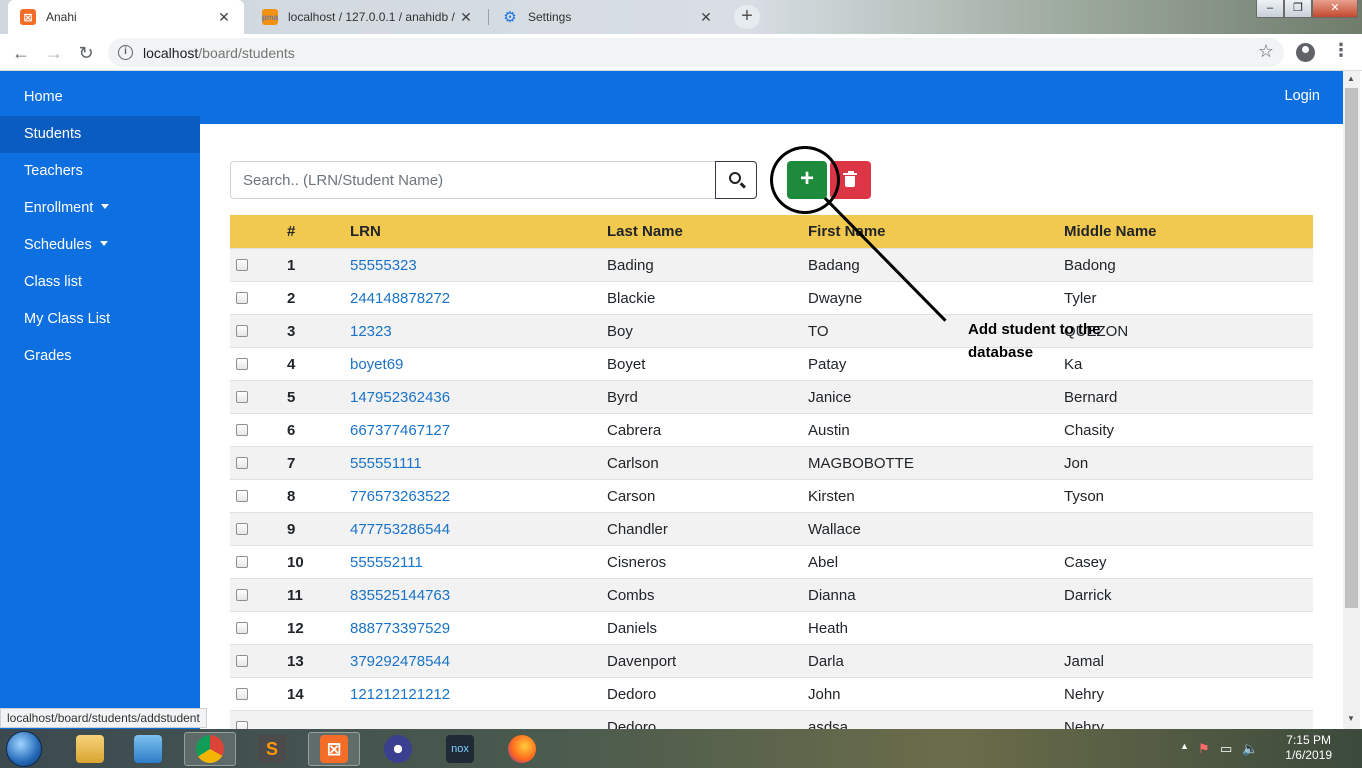  Describe the element at coordinates (1302, 96) in the screenshot. I see `login-link: Login` at that location.